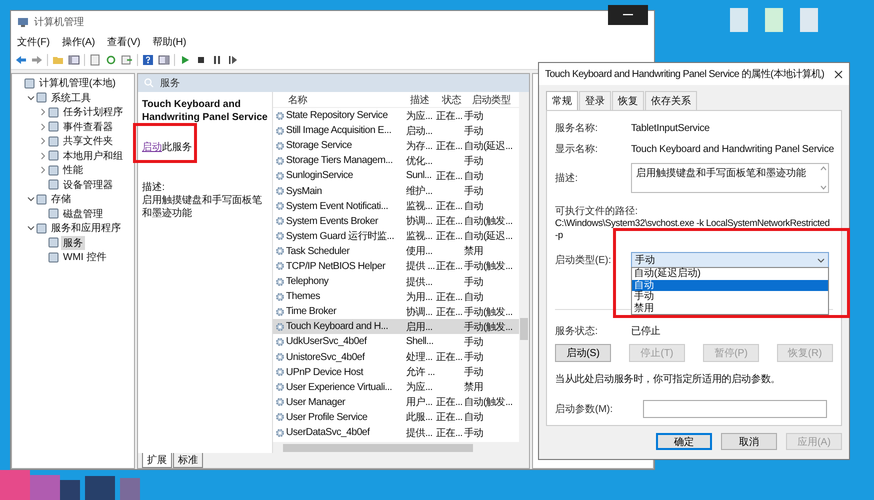 Image resolution: width=874 pixels, height=500 pixels. What do you see at coordinates (53, 242) in the screenshot?
I see `node-icon` at bounding box center [53, 242].